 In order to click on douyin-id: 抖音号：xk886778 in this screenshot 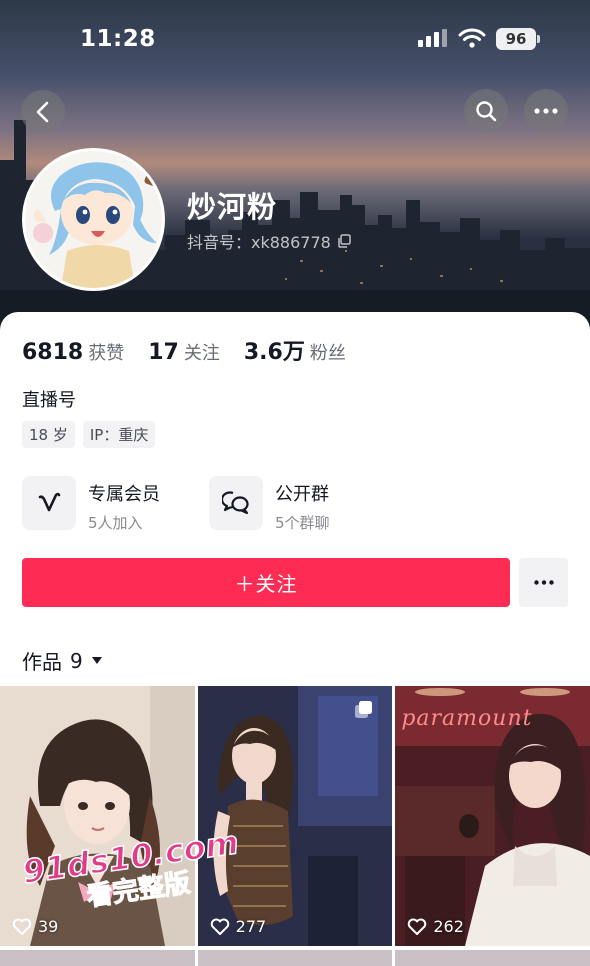, I will do `click(269, 241)`.